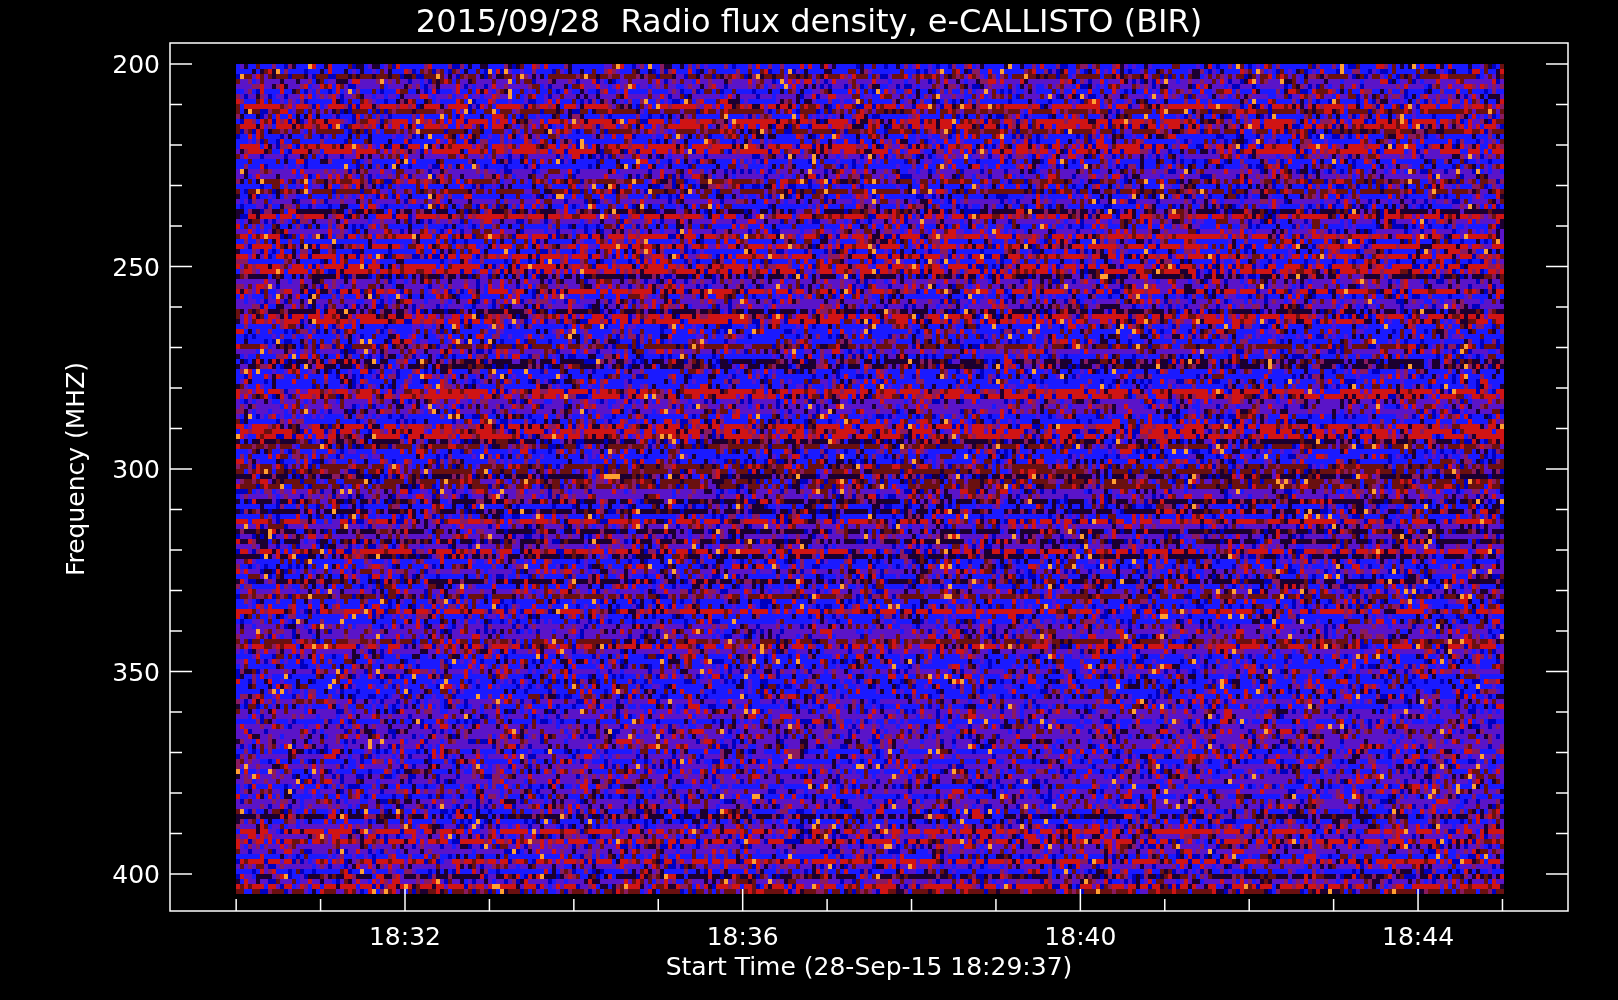 This screenshot has width=1618, height=1000. I want to click on tick-label: 250, so click(136, 267).